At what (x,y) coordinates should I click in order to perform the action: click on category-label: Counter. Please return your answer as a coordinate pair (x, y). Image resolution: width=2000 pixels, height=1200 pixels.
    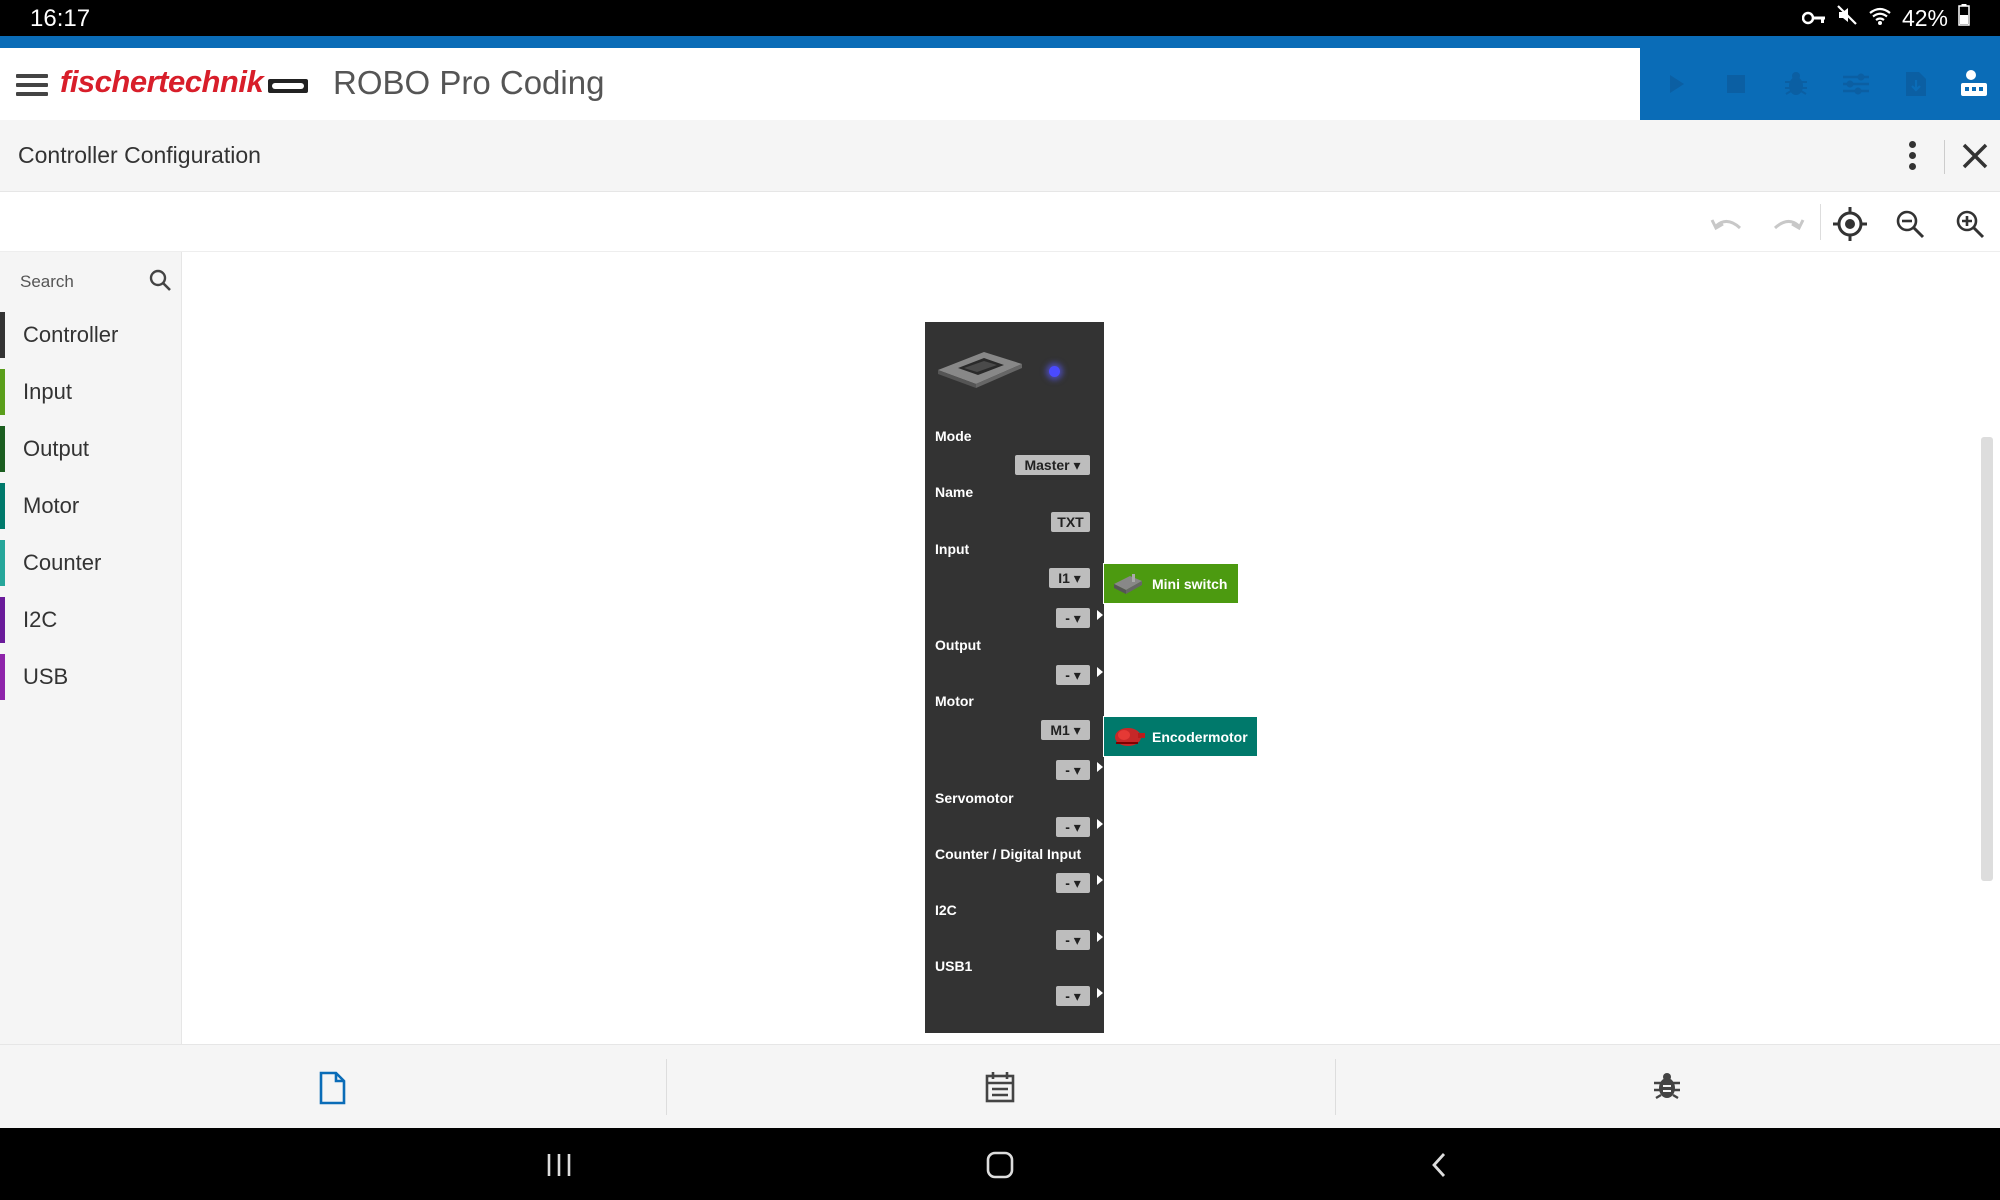
    Looking at the image, I should click on (62, 562).